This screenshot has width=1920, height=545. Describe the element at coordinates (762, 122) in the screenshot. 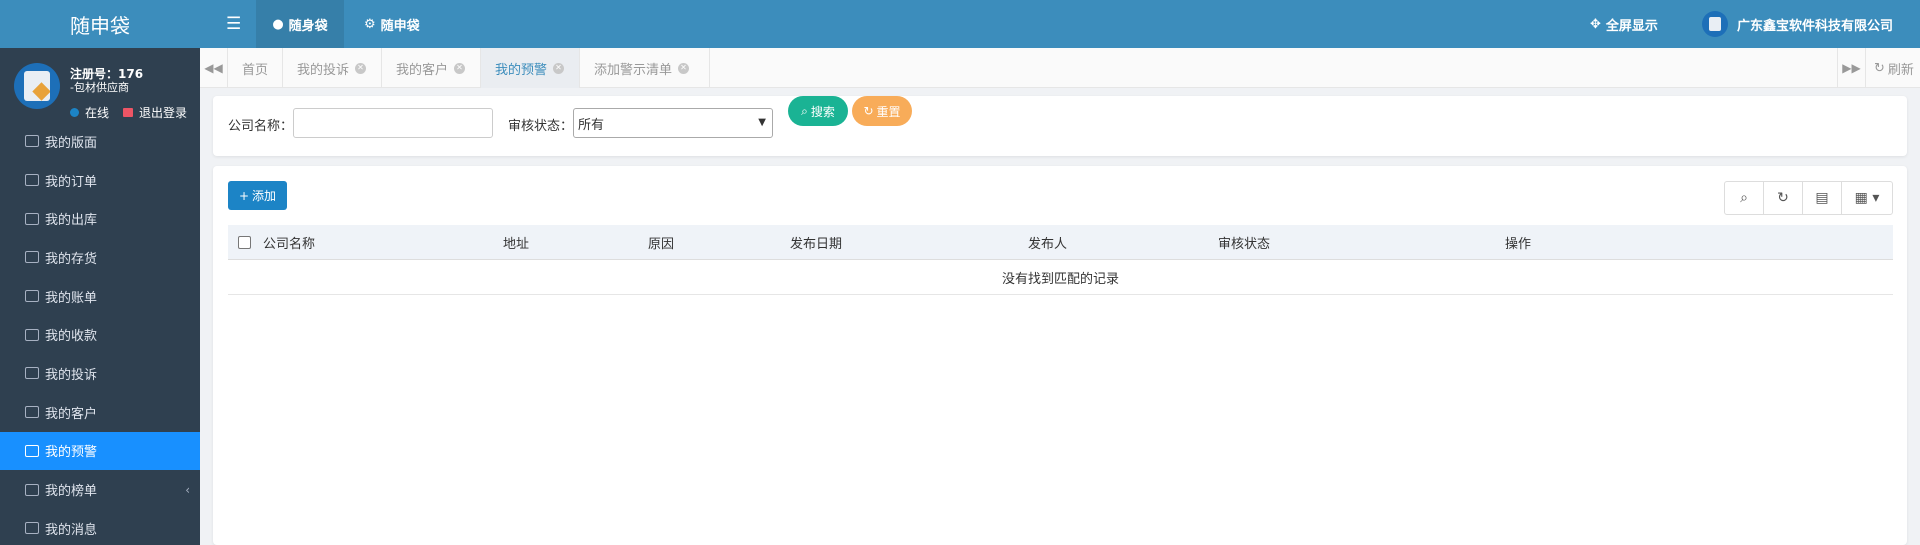

I see `chevron-down-icon: ▼` at that location.